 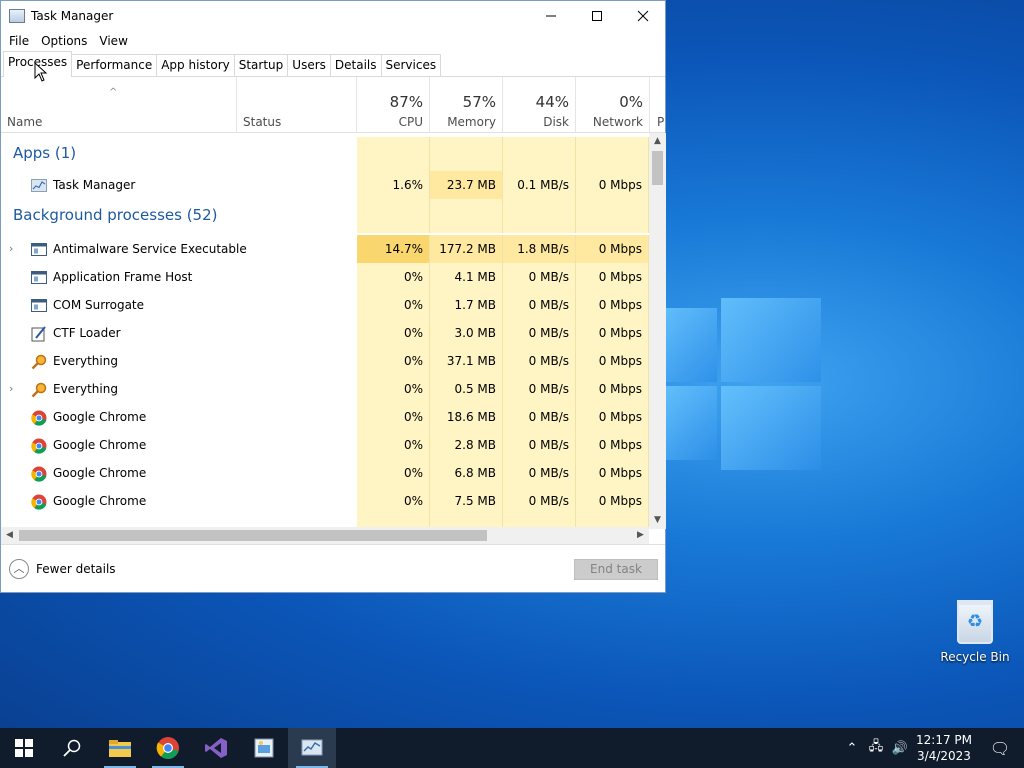 I want to click on volume-icon: 🔊, so click(x=900, y=748).